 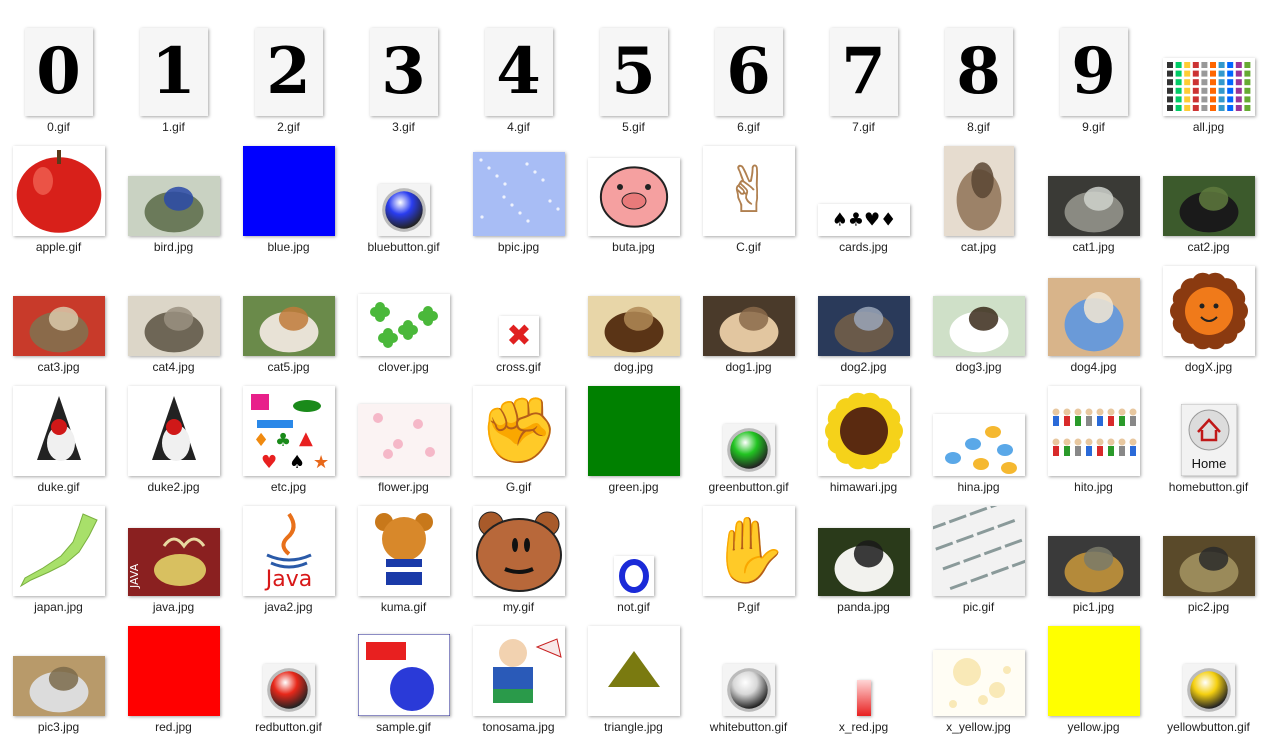 What do you see at coordinates (518, 672) in the screenshot?
I see `file-item: tonosama.jpg` at bounding box center [518, 672].